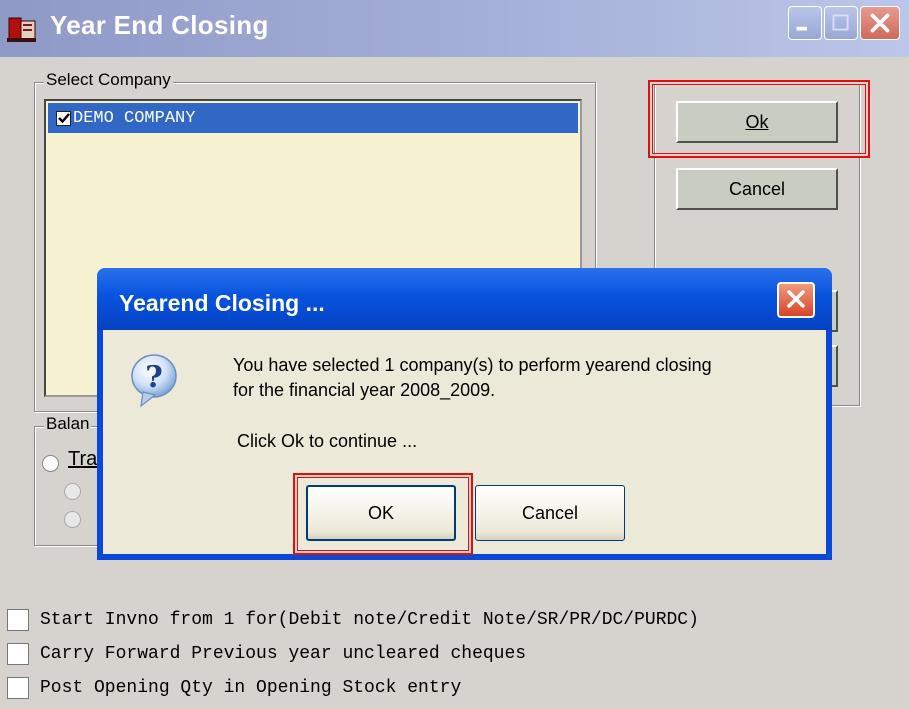 The width and height of the screenshot is (909, 709). What do you see at coordinates (134, 118) in the screenshot?
I see `company-name: DEMO COMPANY` at bounding box center [134, 118].